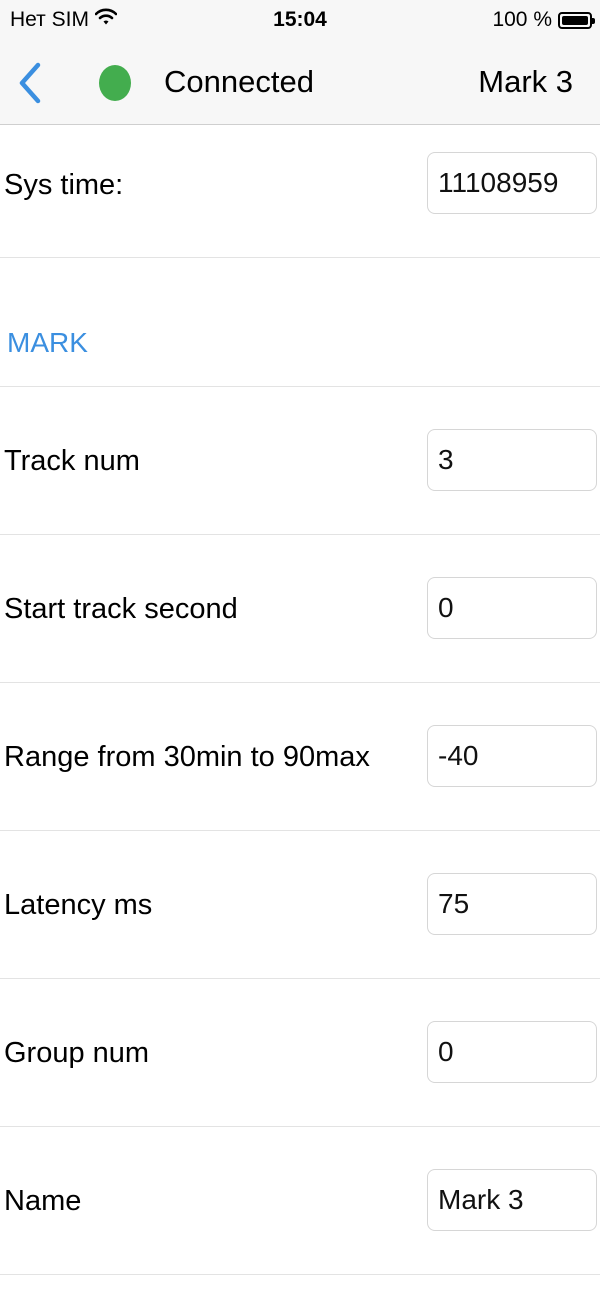 Image resolution: width=600 pixels, height=1299 pixels. Describe the element at coordinates (512, 183) in the screenshot. I see `sys-time-field` at that location.